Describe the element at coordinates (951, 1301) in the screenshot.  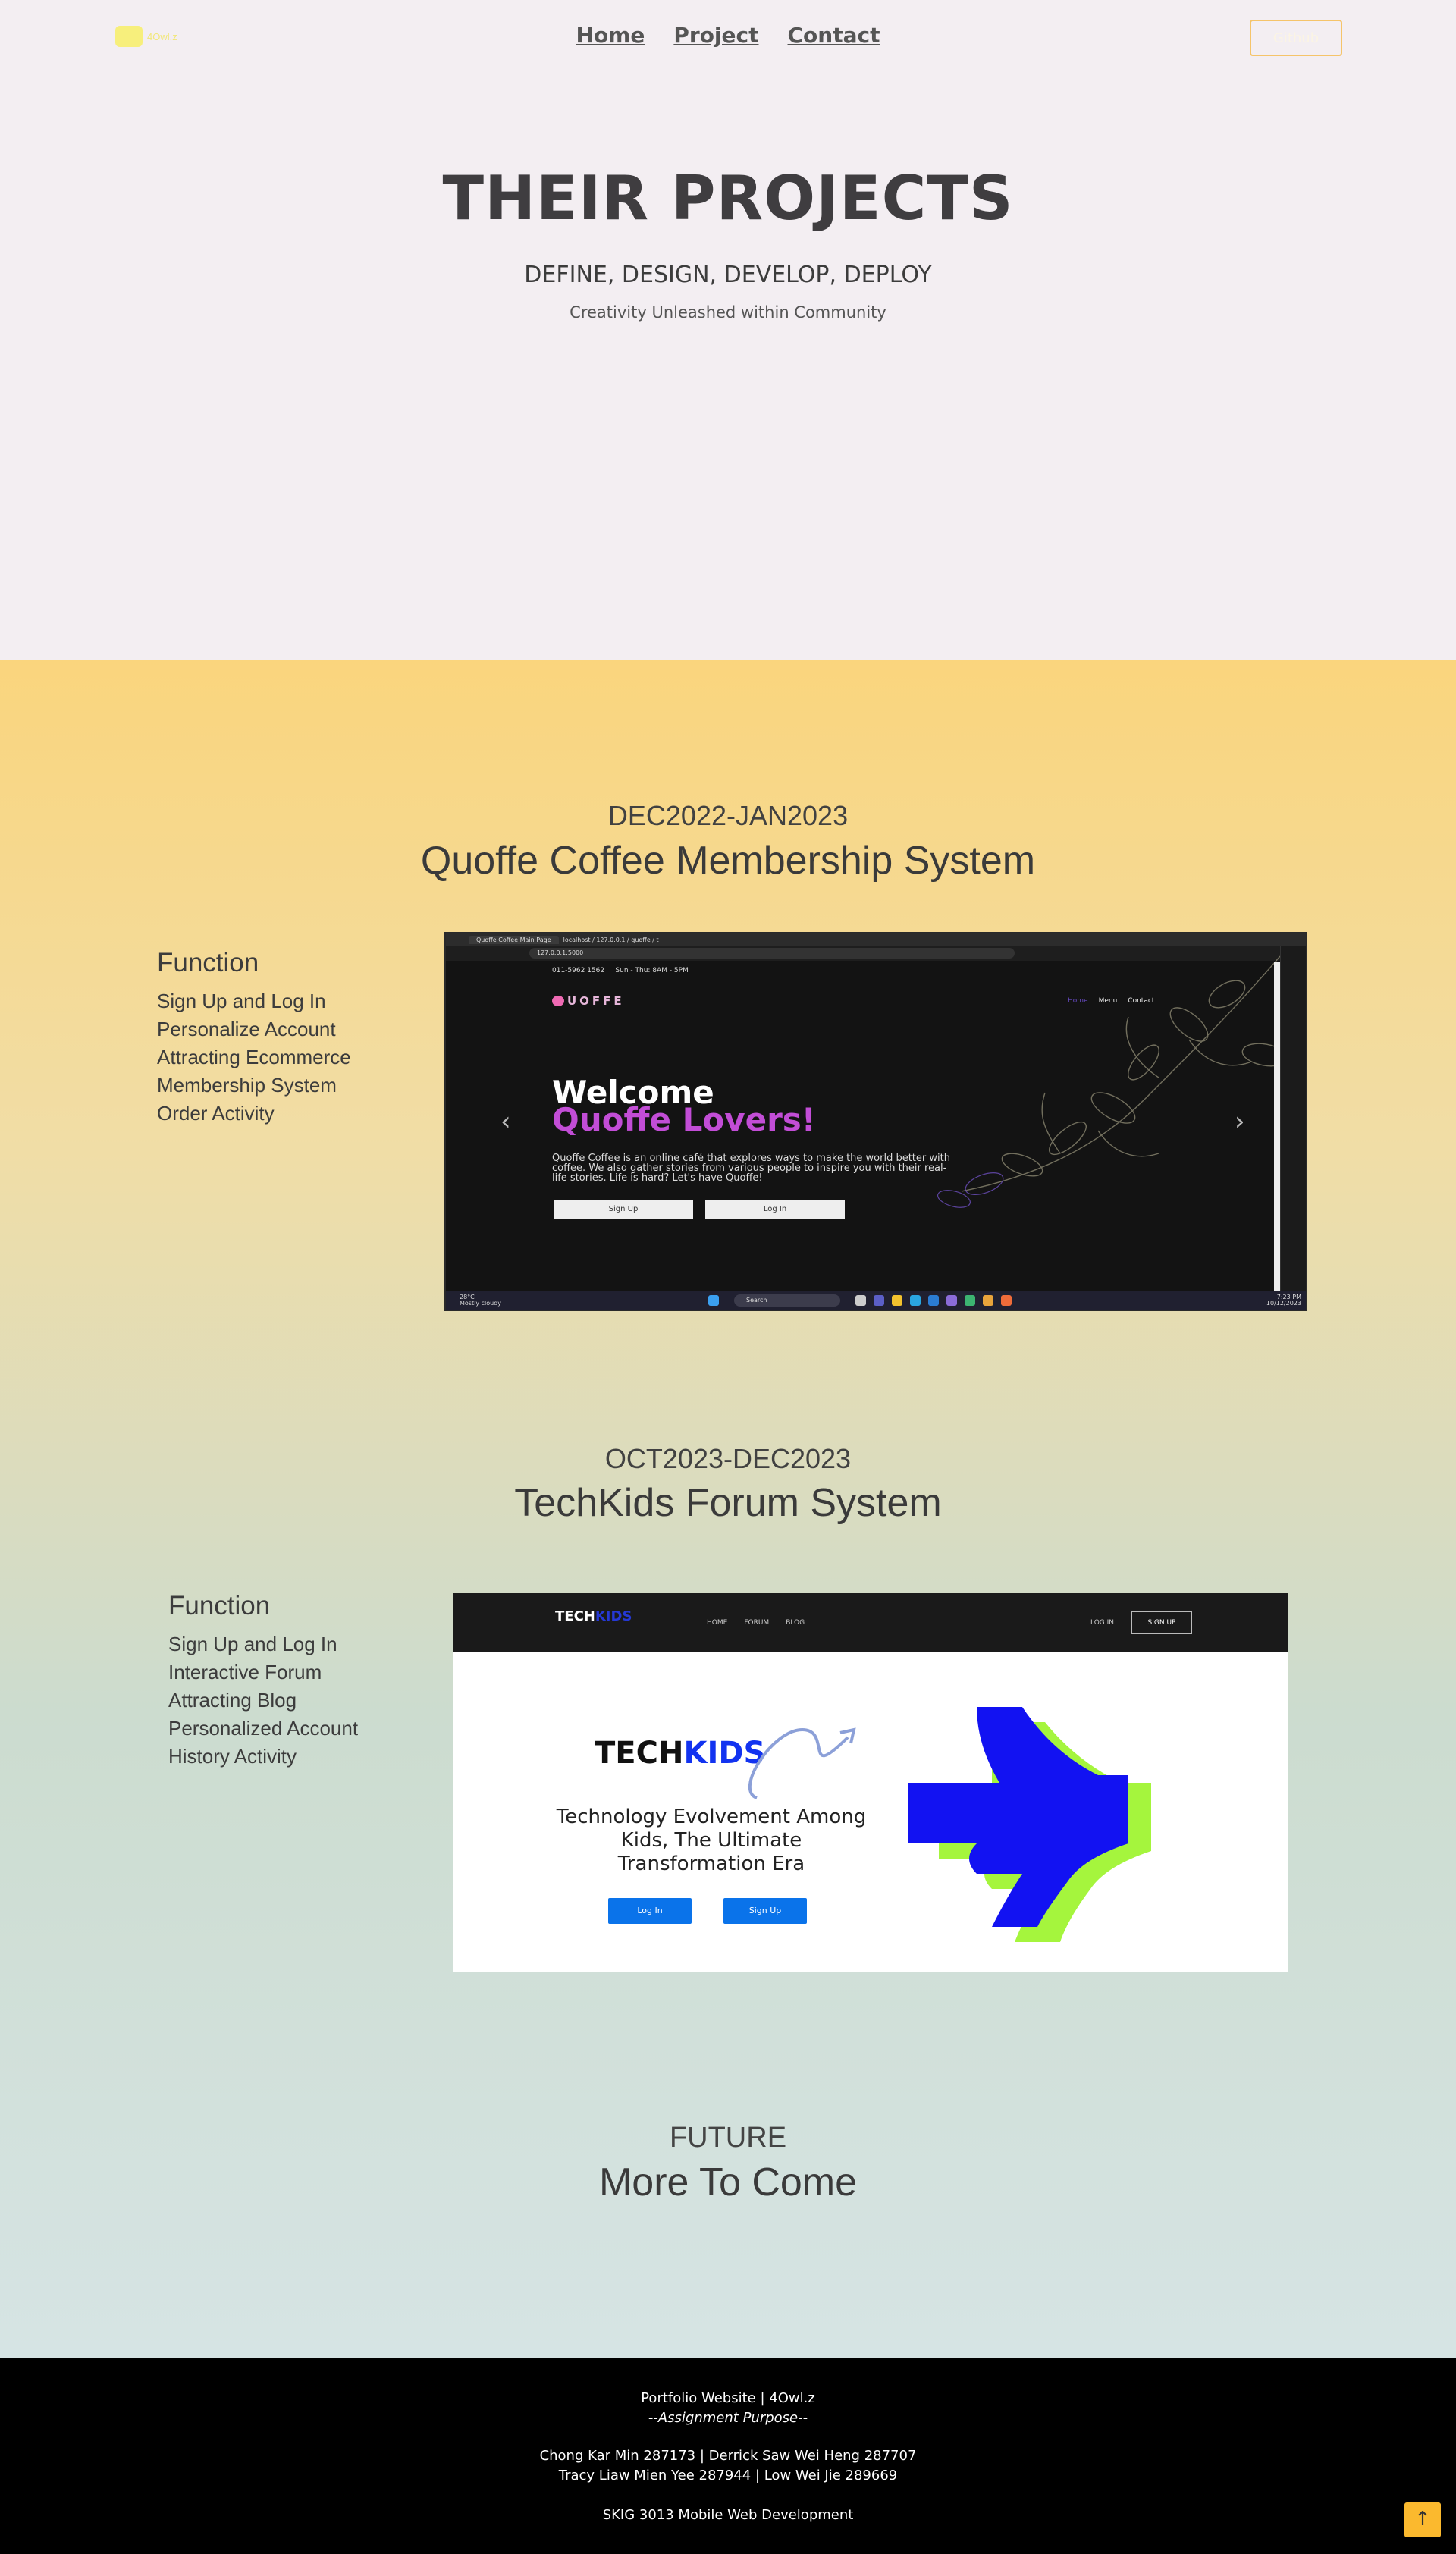
I see `vscode-icon` at that location.